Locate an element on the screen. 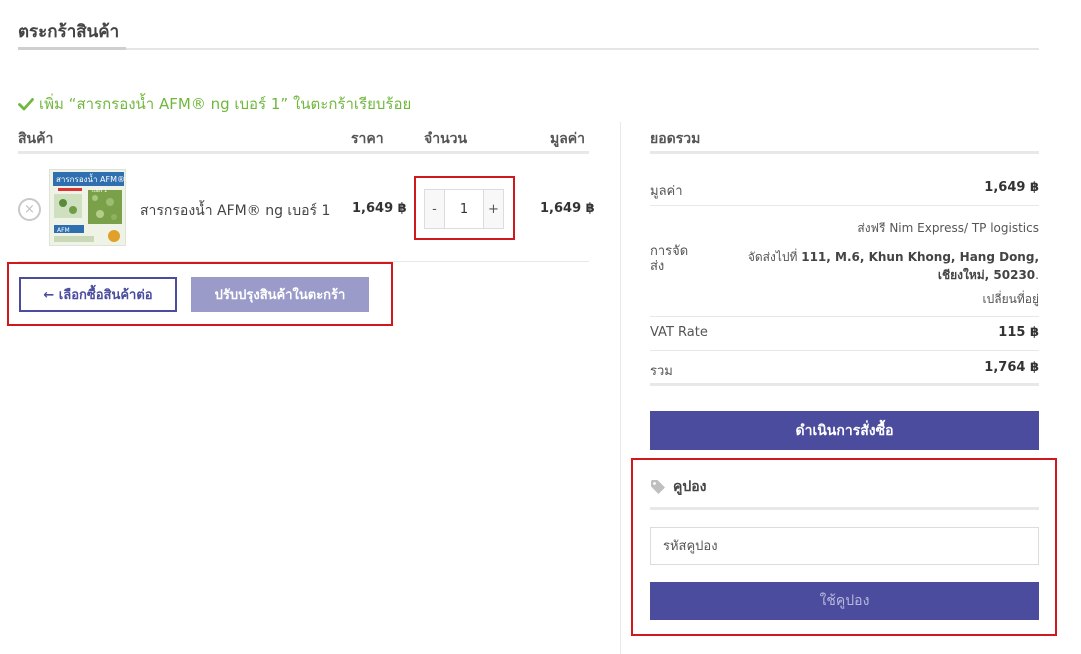  shipping-method: ส่งฟรี Nim Express/ TP logistics is located at coordinates (948, 228).